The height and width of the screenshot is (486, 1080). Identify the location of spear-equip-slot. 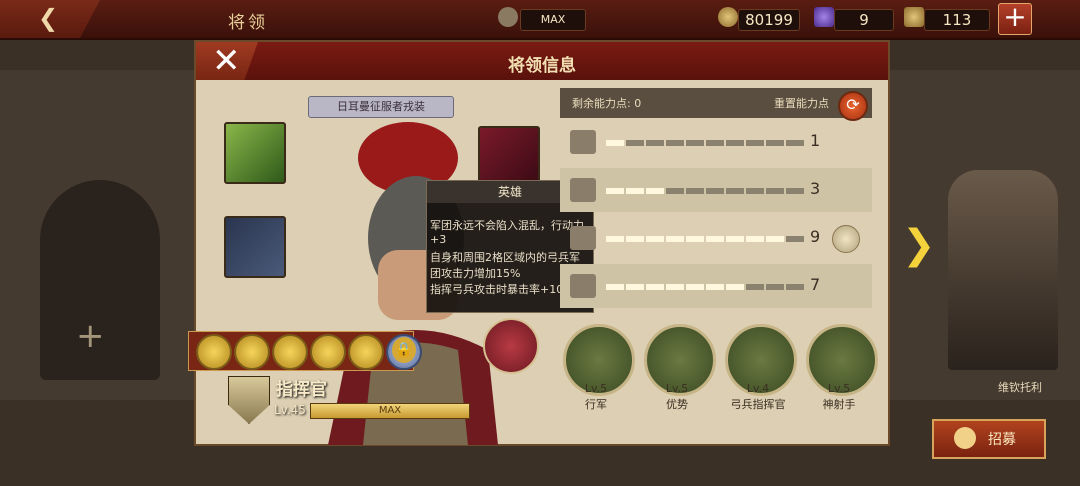
(255, 247).